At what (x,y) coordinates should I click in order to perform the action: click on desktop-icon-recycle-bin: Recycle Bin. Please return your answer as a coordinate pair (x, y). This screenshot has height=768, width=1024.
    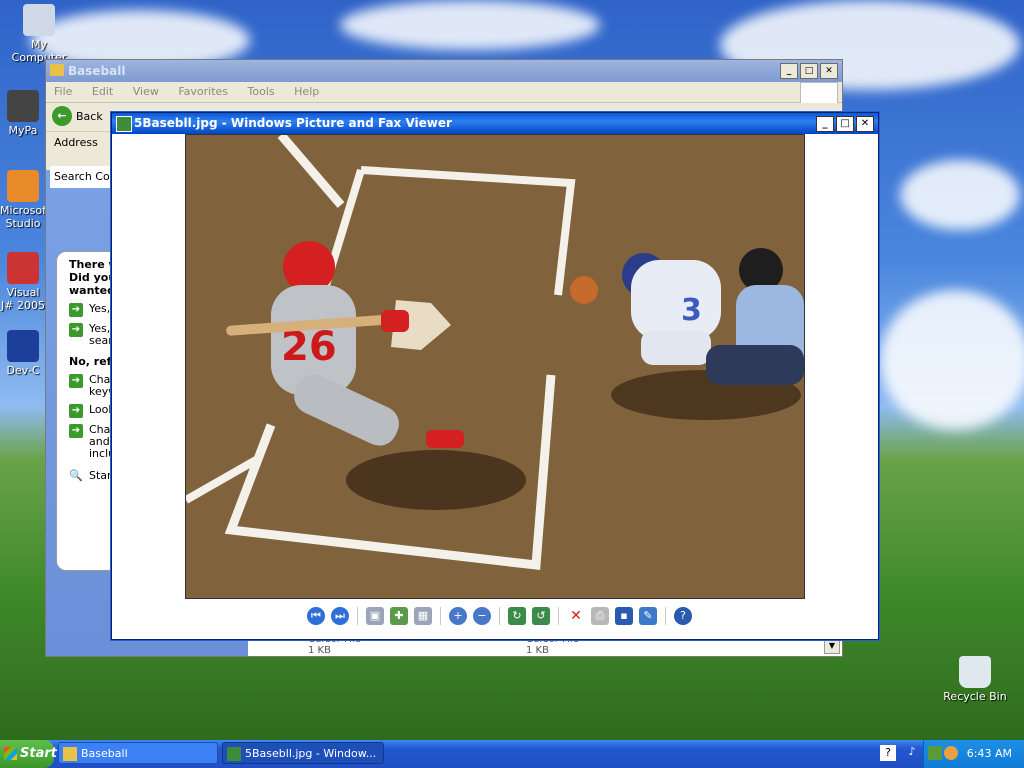
    Looking at the image, I should click on (975, 679).